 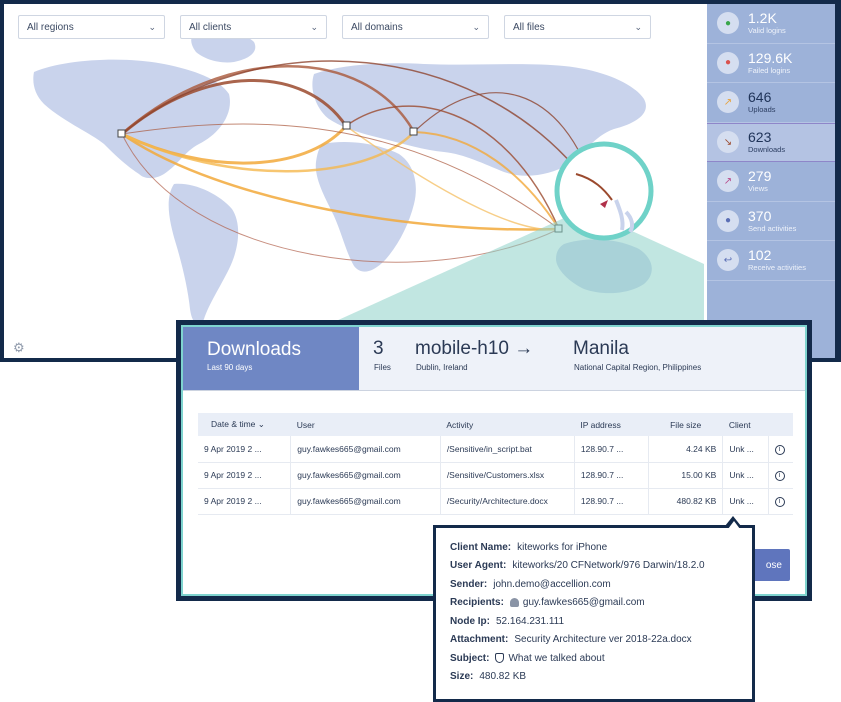 I want to click on destination-region: National Capital Region, Philippines, so click(x=638, y=367).